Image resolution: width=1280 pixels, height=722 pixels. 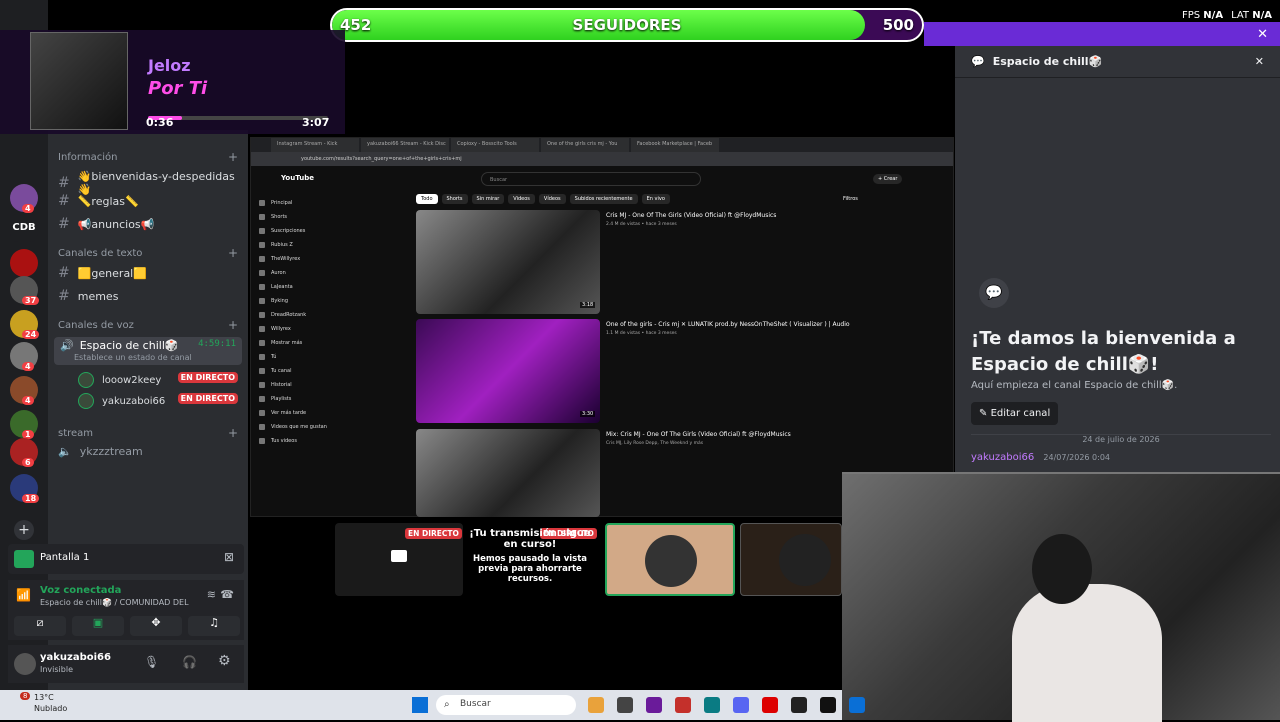 What do you see at coordinates (299, 427) in the screenshot?
I see `youtube-sidebar-item: Videos que me gustan` at bounding box center [299, 427].